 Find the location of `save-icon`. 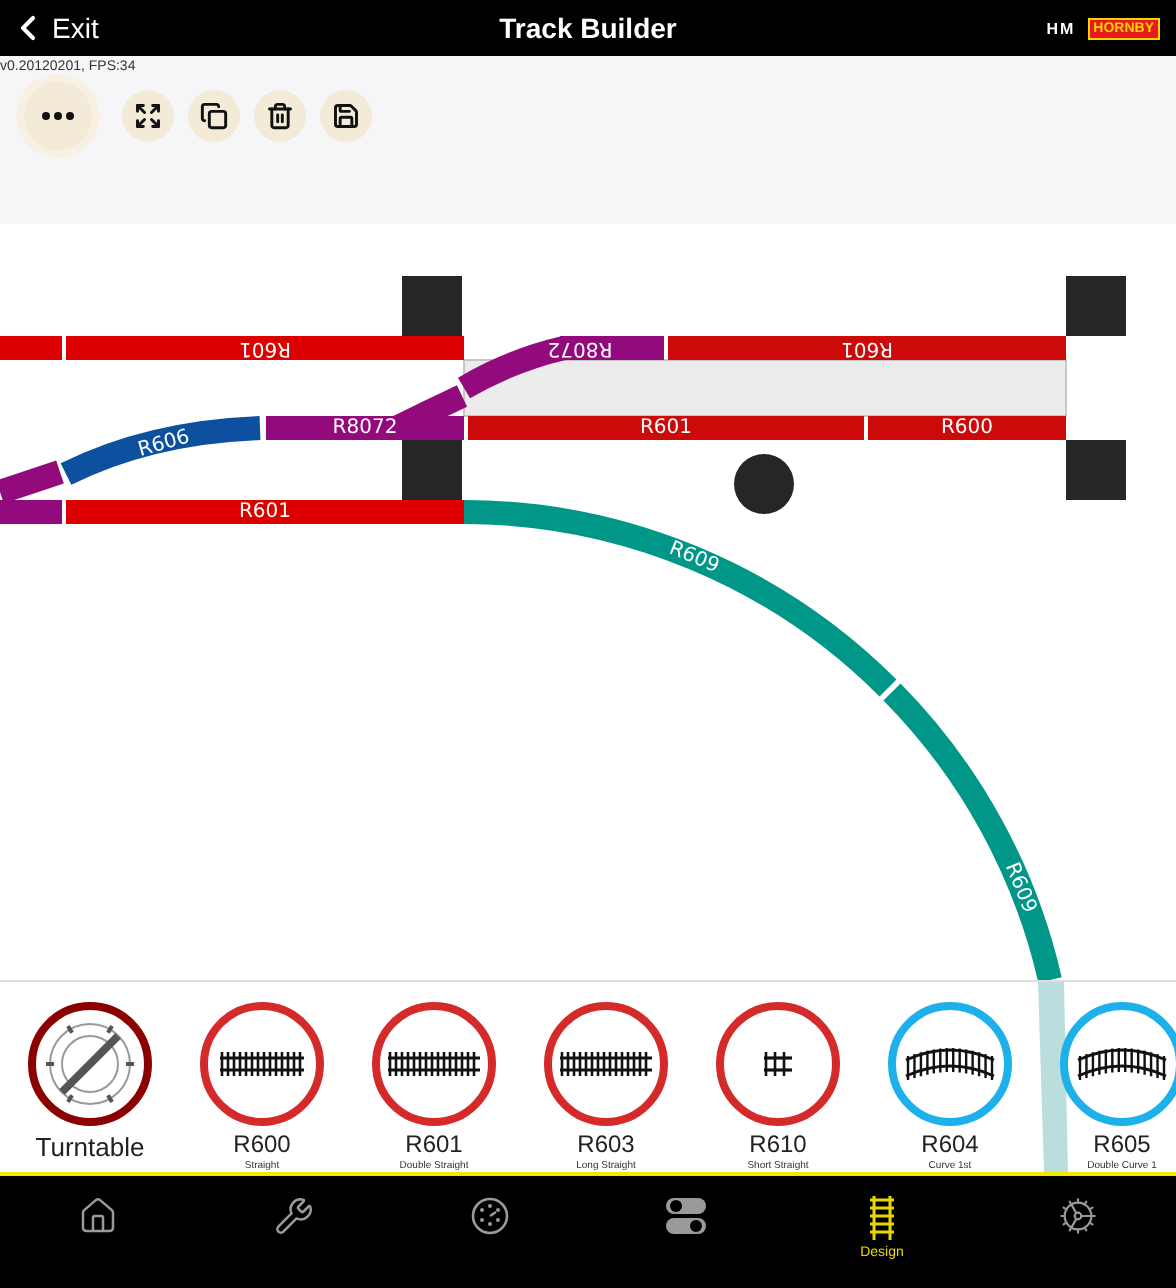

save-icon is located at coordinates (346, 116).